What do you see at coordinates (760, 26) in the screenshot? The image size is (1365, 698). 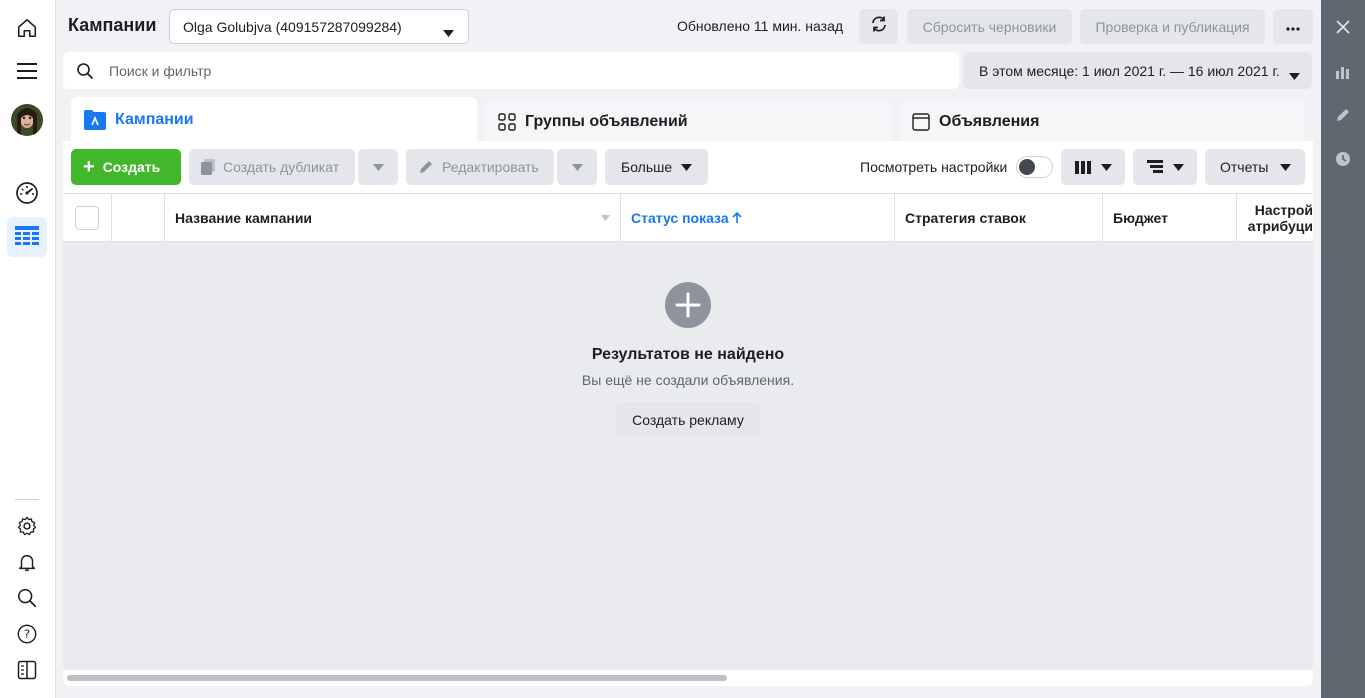 I see `last-updated-text: Обновлено 11 мин. назад` at bounding box center [760, 26].